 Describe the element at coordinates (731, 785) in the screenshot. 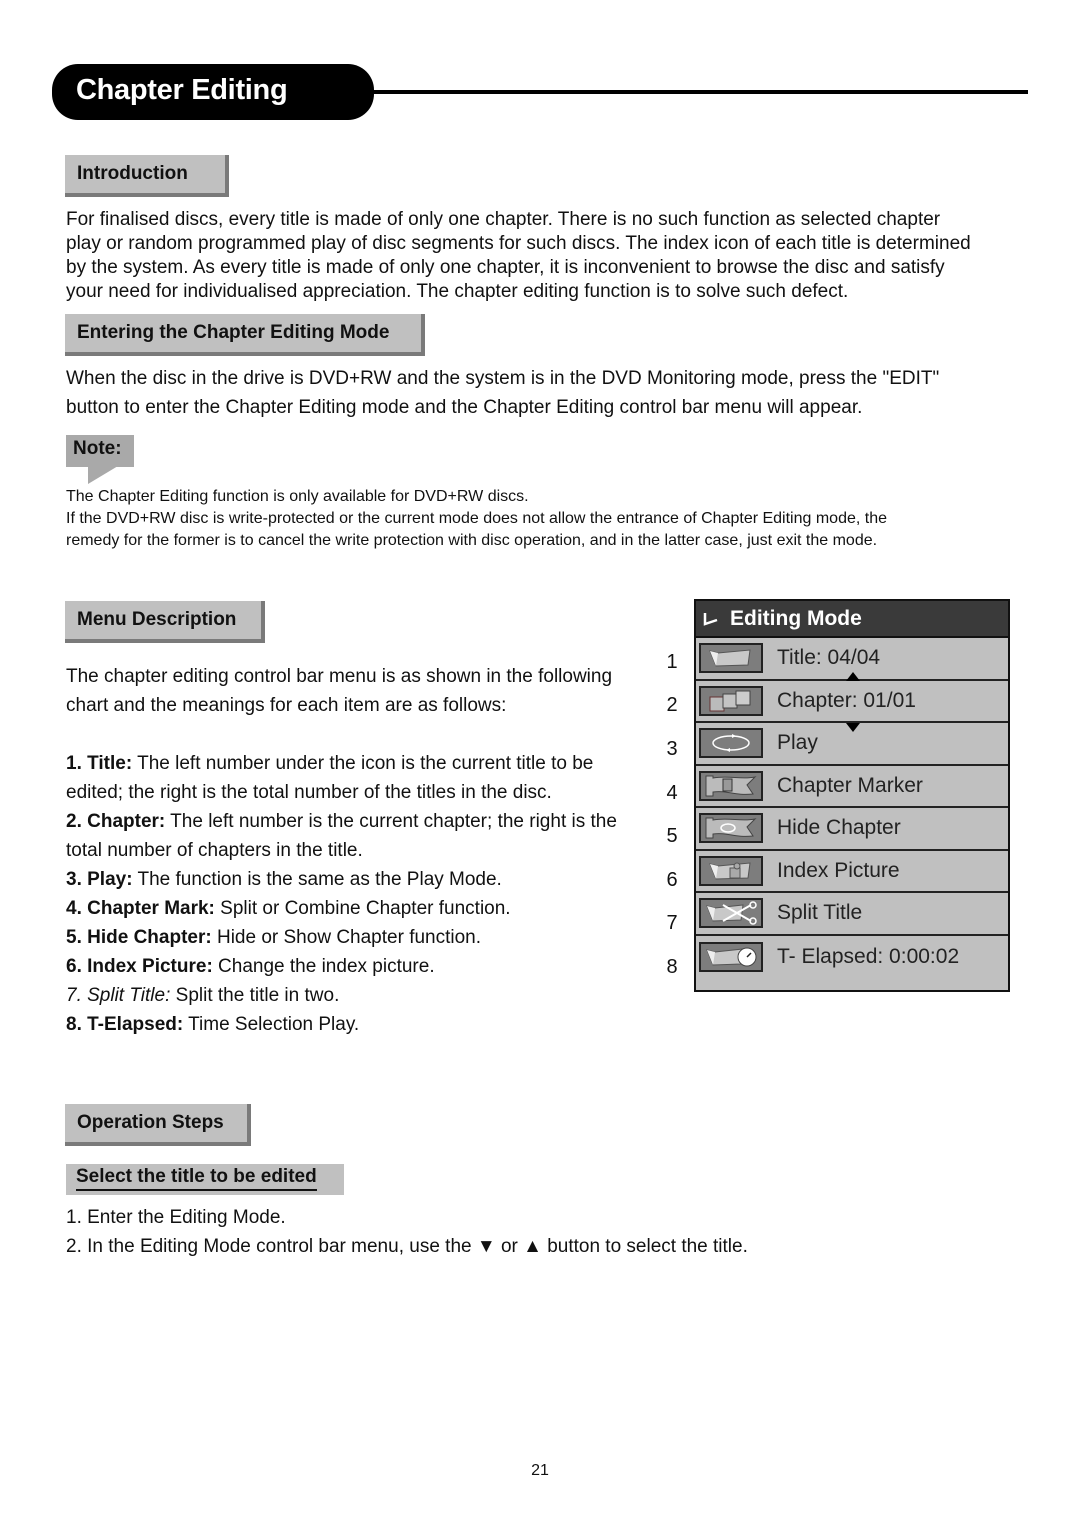

I see `chapter-marker-flag-icon` at that location.